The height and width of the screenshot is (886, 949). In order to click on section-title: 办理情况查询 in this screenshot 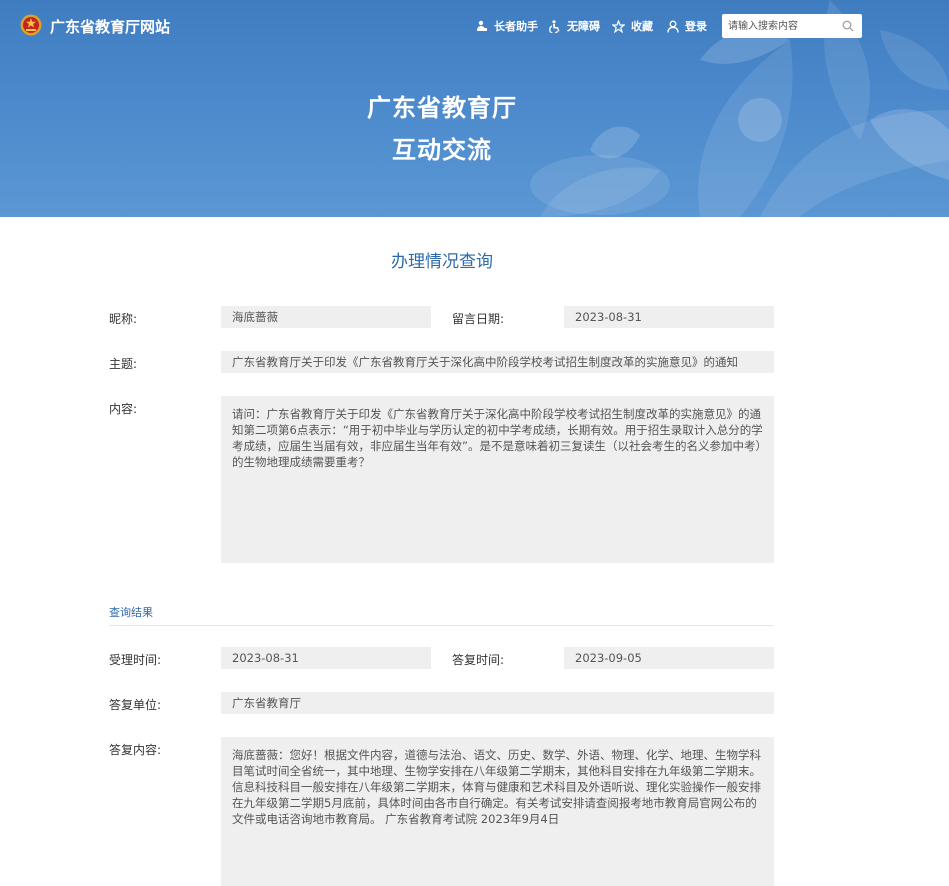, I will do `click(442, 262)`.